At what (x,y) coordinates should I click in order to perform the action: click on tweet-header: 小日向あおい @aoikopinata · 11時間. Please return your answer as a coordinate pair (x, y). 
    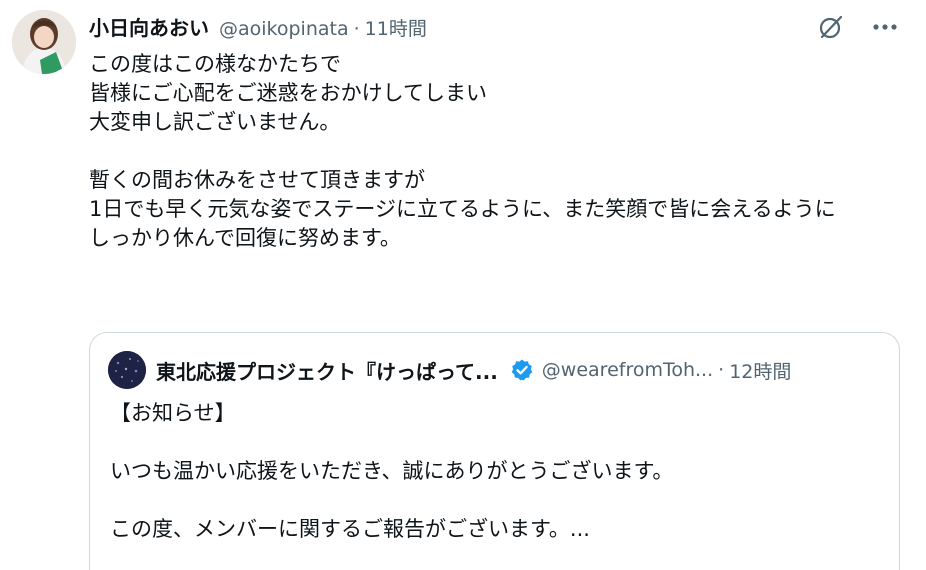
    Looking at the image, I should click on (258, 27).